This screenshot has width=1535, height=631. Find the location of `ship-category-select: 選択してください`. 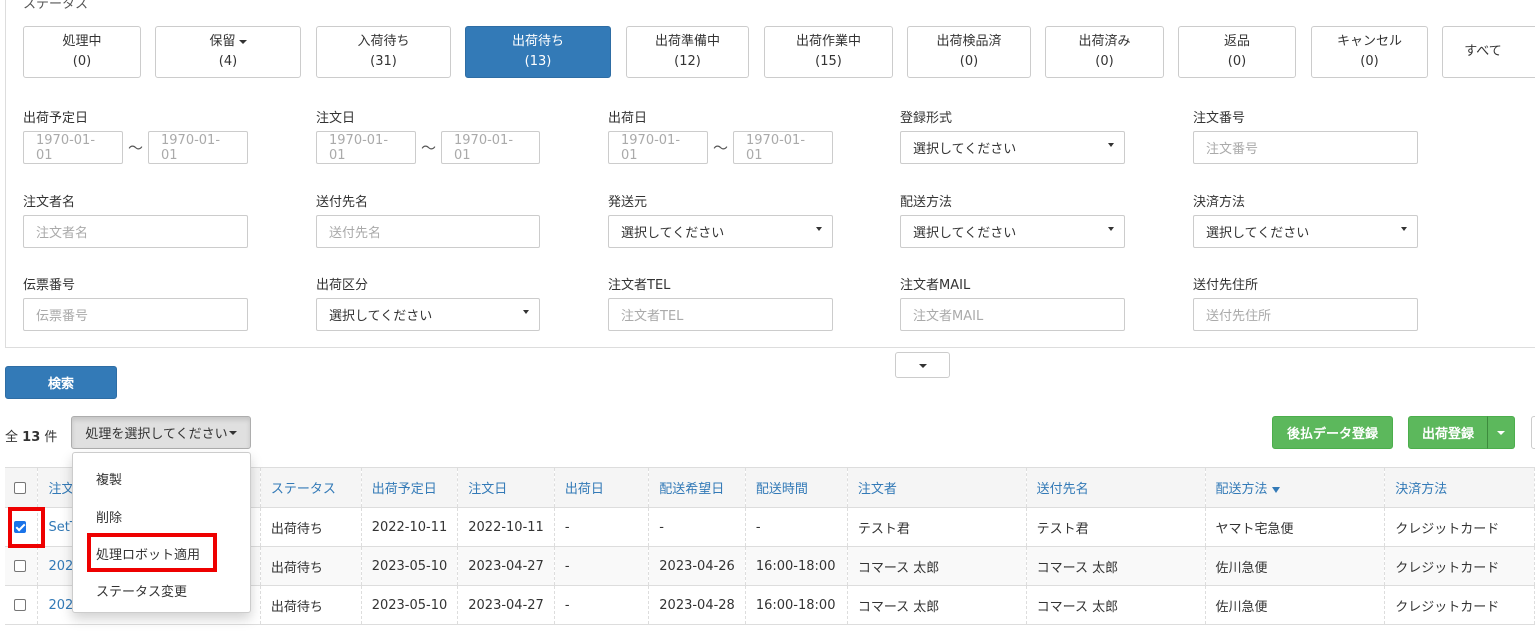

ship-category-select: 選択してください is located at coordinates (428, 314).